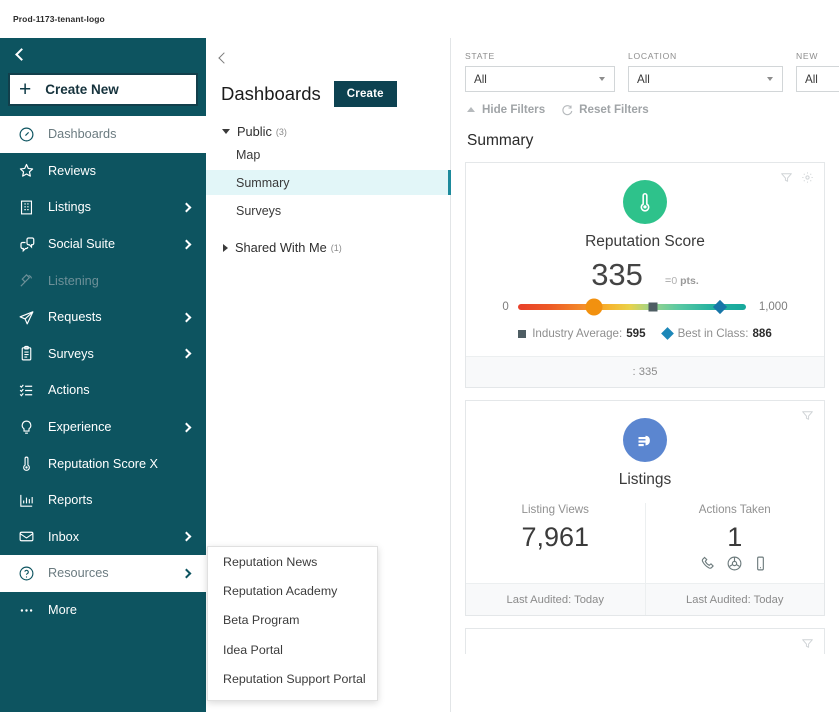 This screenshot has height=712, width=839. Describe the element at coordinates (645, 371) in the screenshot. I see `card-footer: : 335` at that location.